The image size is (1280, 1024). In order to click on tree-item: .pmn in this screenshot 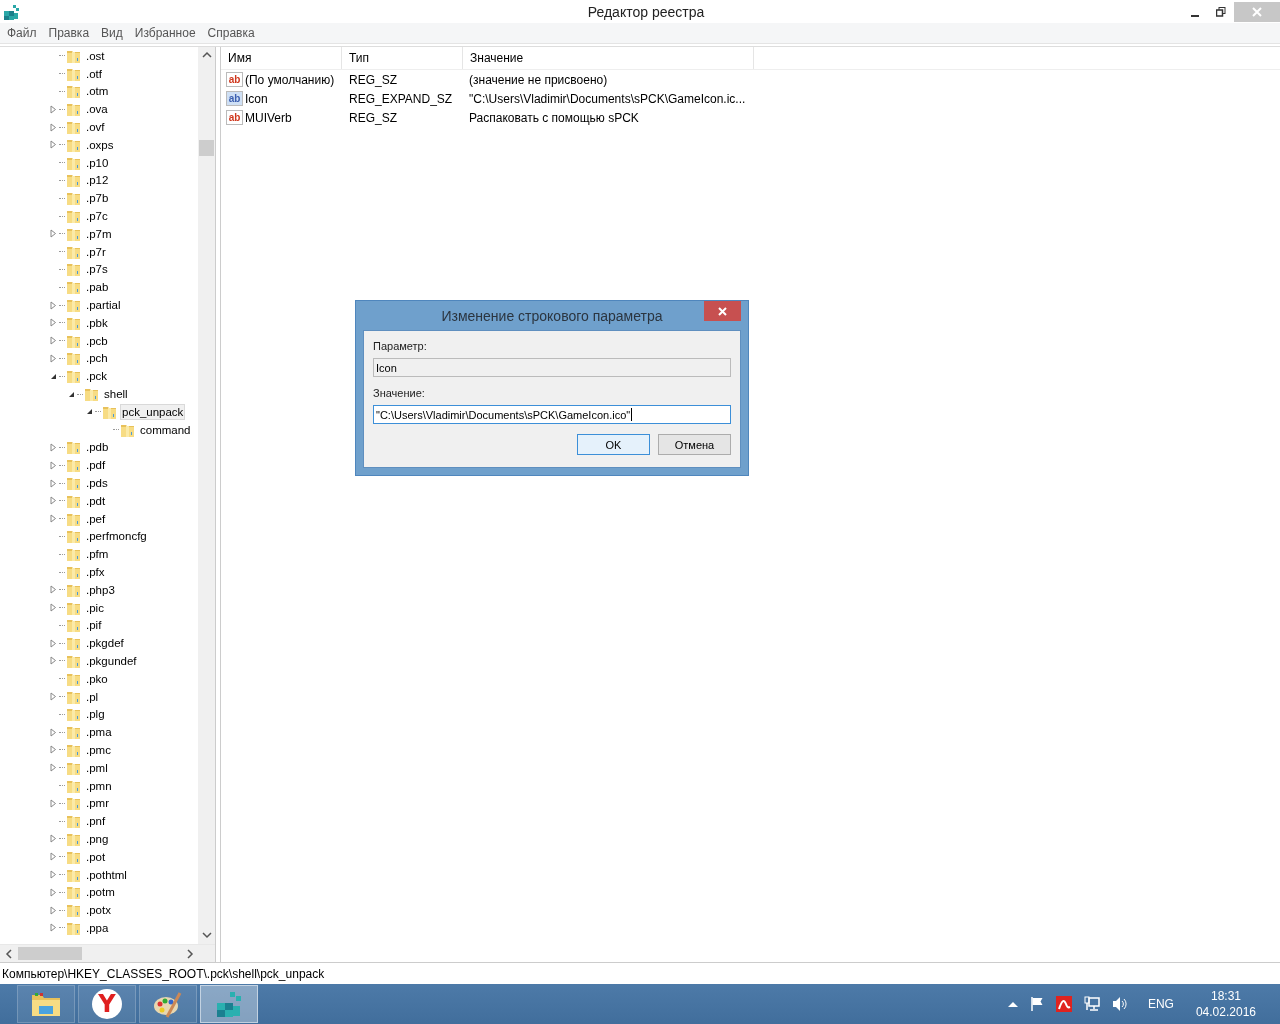, I will do `click(99, 785)`.